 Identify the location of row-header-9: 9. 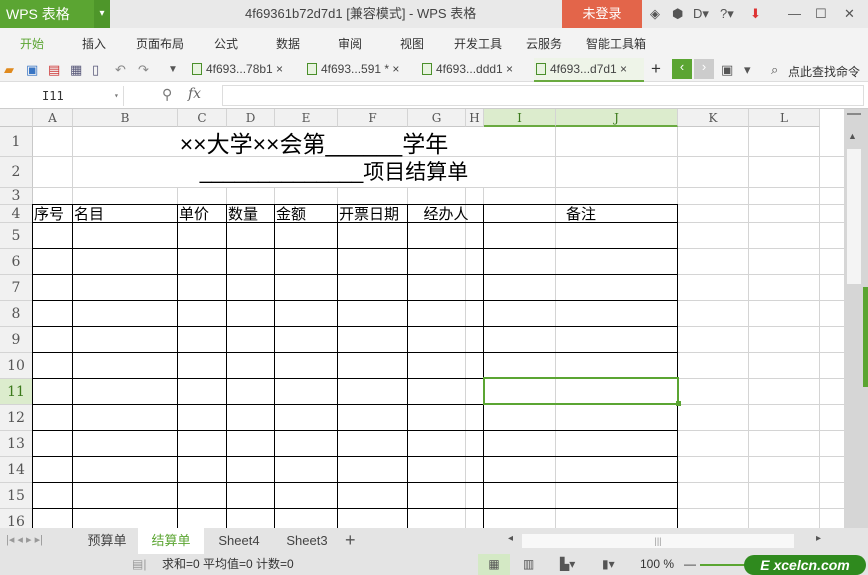
(16, 340).